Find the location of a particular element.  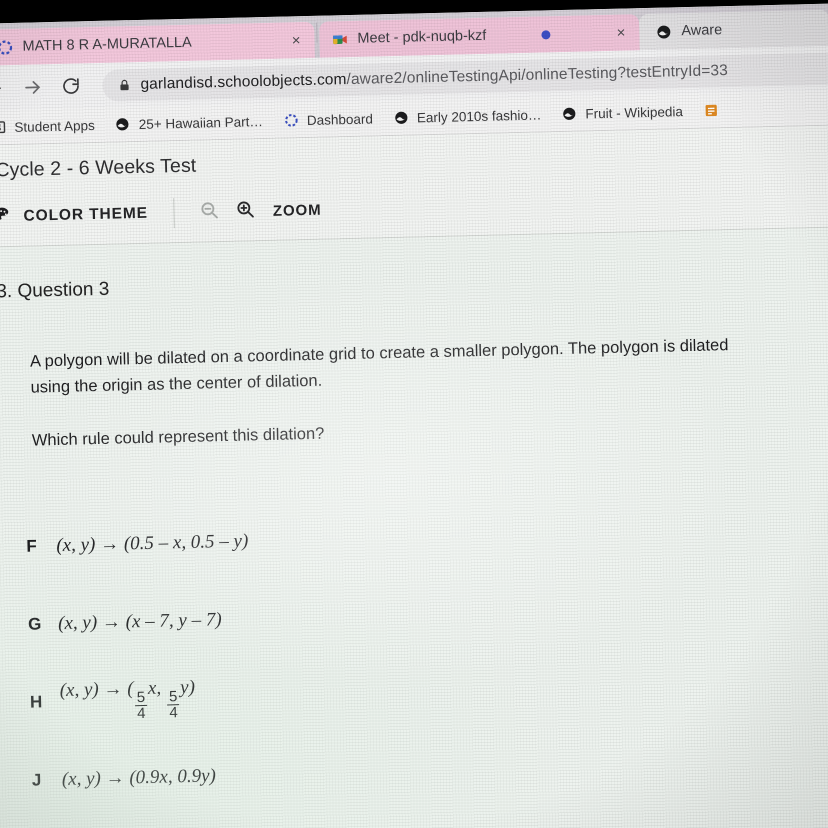

color-theme-button: COLOR THEME is located at coordinates (87, 215).